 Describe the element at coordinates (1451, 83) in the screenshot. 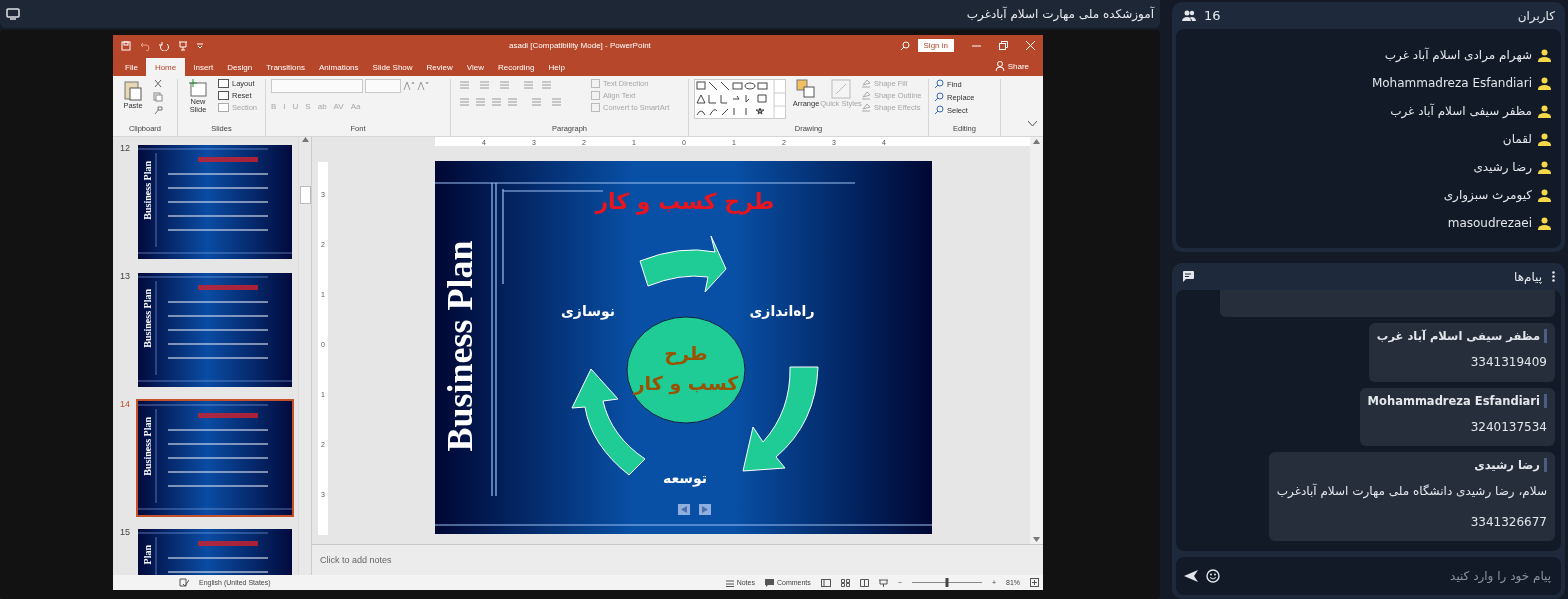

I see `user-name: Mohammadreza Esfandiari` at that location.